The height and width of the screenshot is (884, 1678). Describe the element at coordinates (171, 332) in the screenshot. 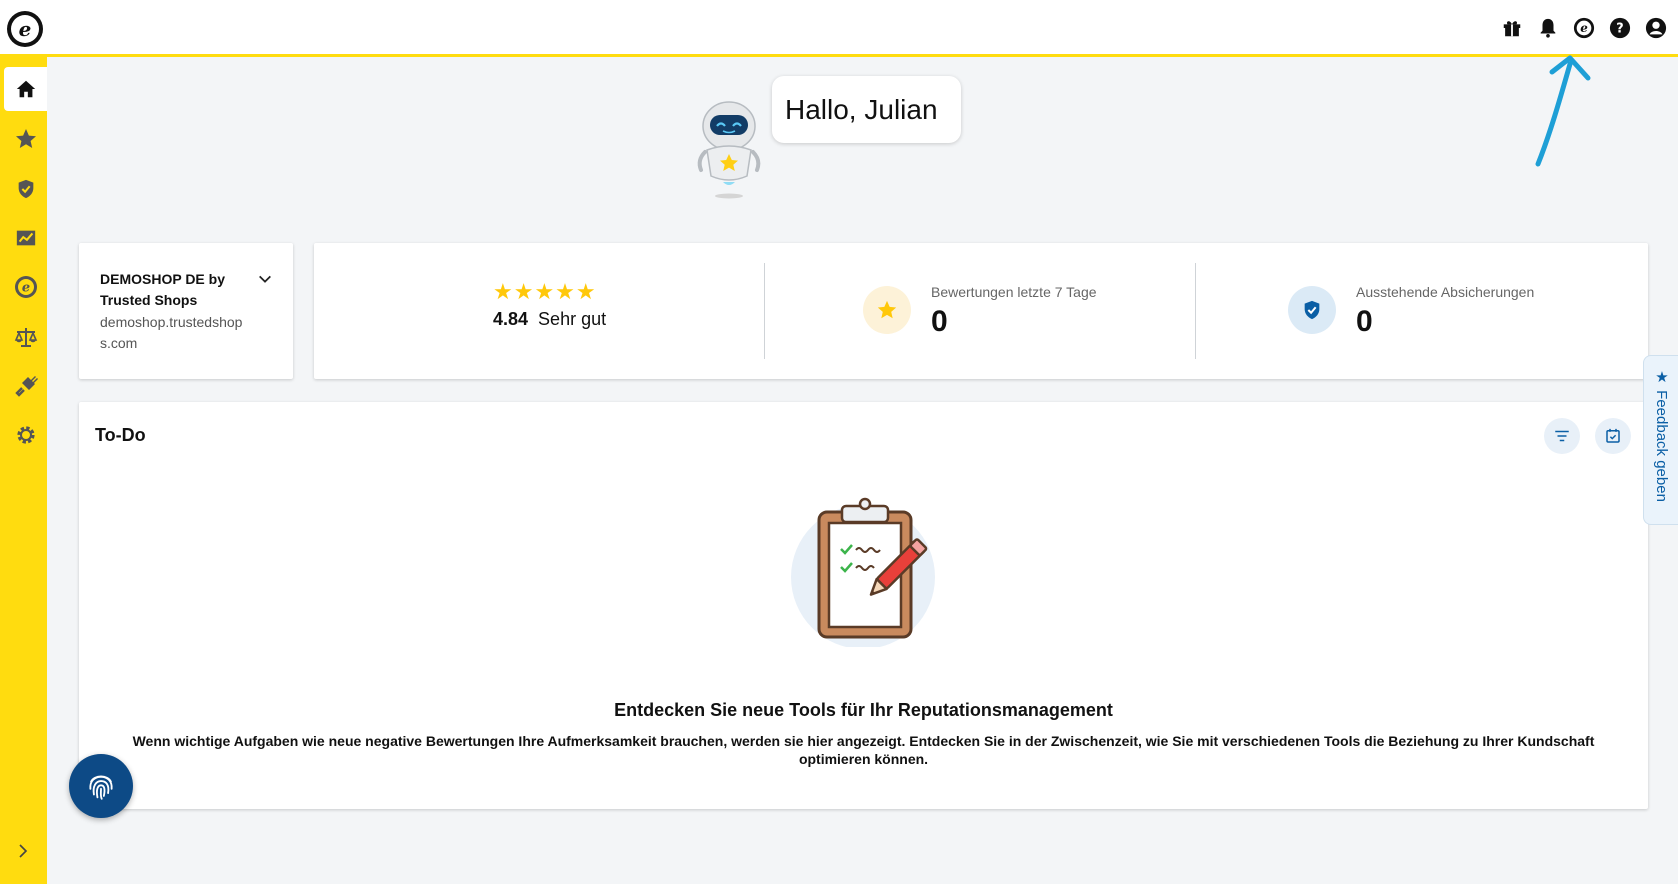

I see `shop-url: demoshop.trustedshops.com` at that location.